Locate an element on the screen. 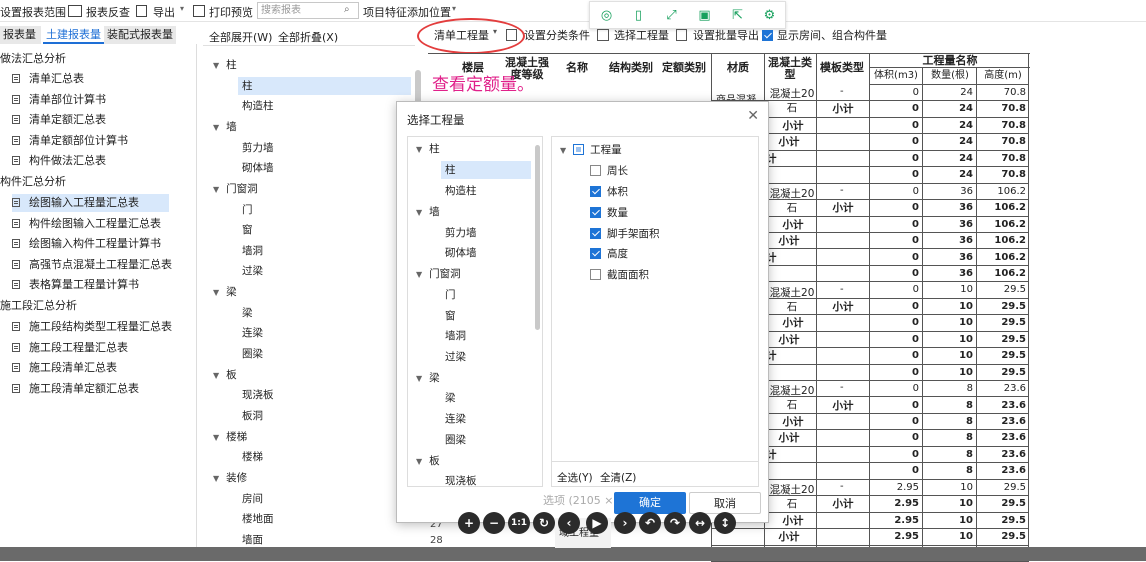  list-item: 施工段清单汇总表 is located at coordinates (64, 368).